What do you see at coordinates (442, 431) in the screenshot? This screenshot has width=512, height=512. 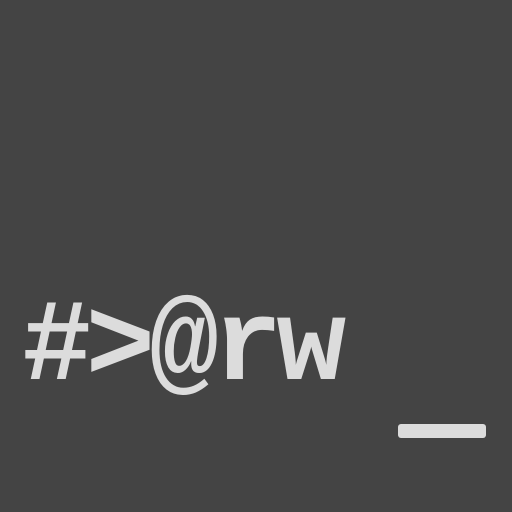 I see `cursor-underscore` at bounding box center [442, 431].